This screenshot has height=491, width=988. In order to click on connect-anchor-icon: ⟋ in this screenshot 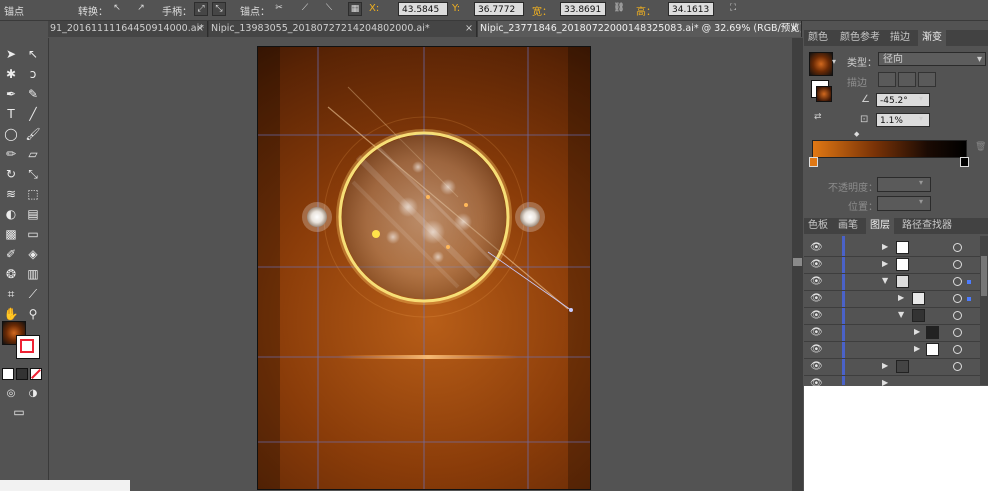, I will do `click(305, 9)`.